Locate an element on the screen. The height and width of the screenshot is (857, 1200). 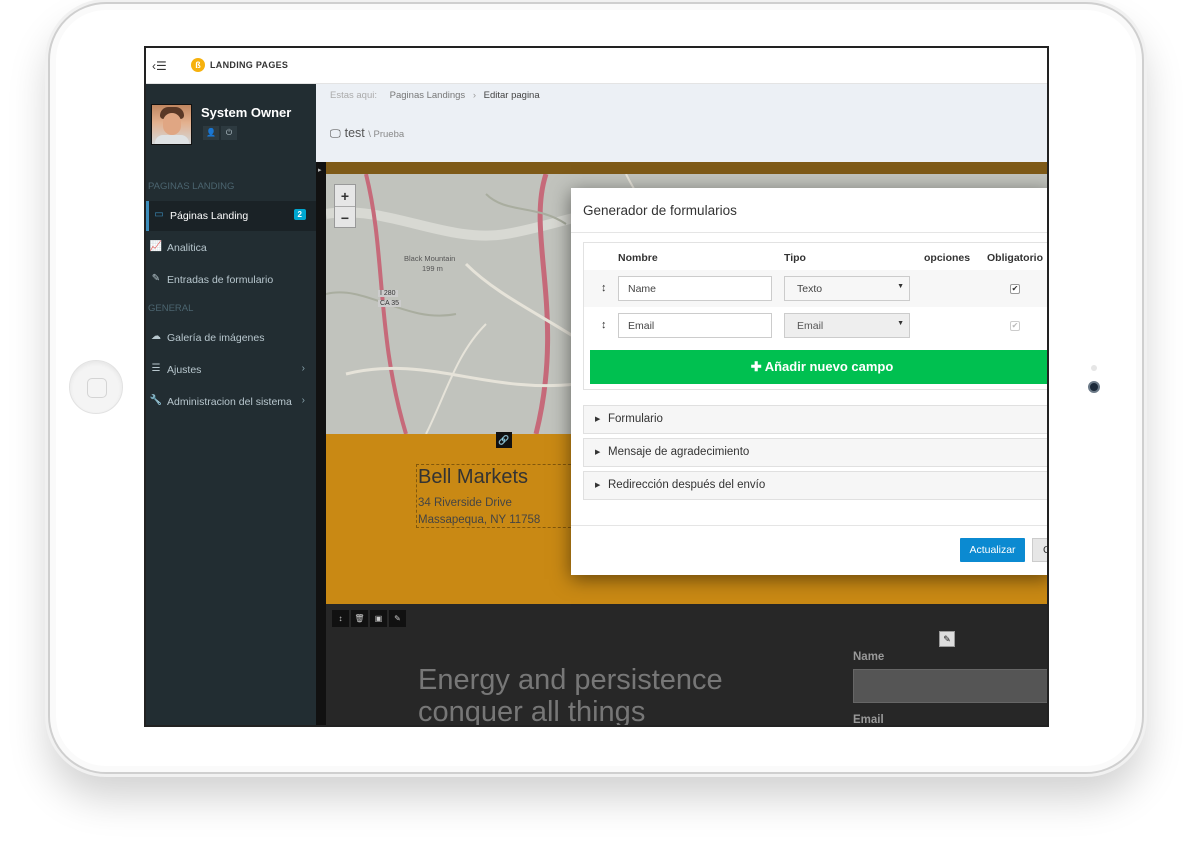
camera-icon is located at coordinates (1094, 387).